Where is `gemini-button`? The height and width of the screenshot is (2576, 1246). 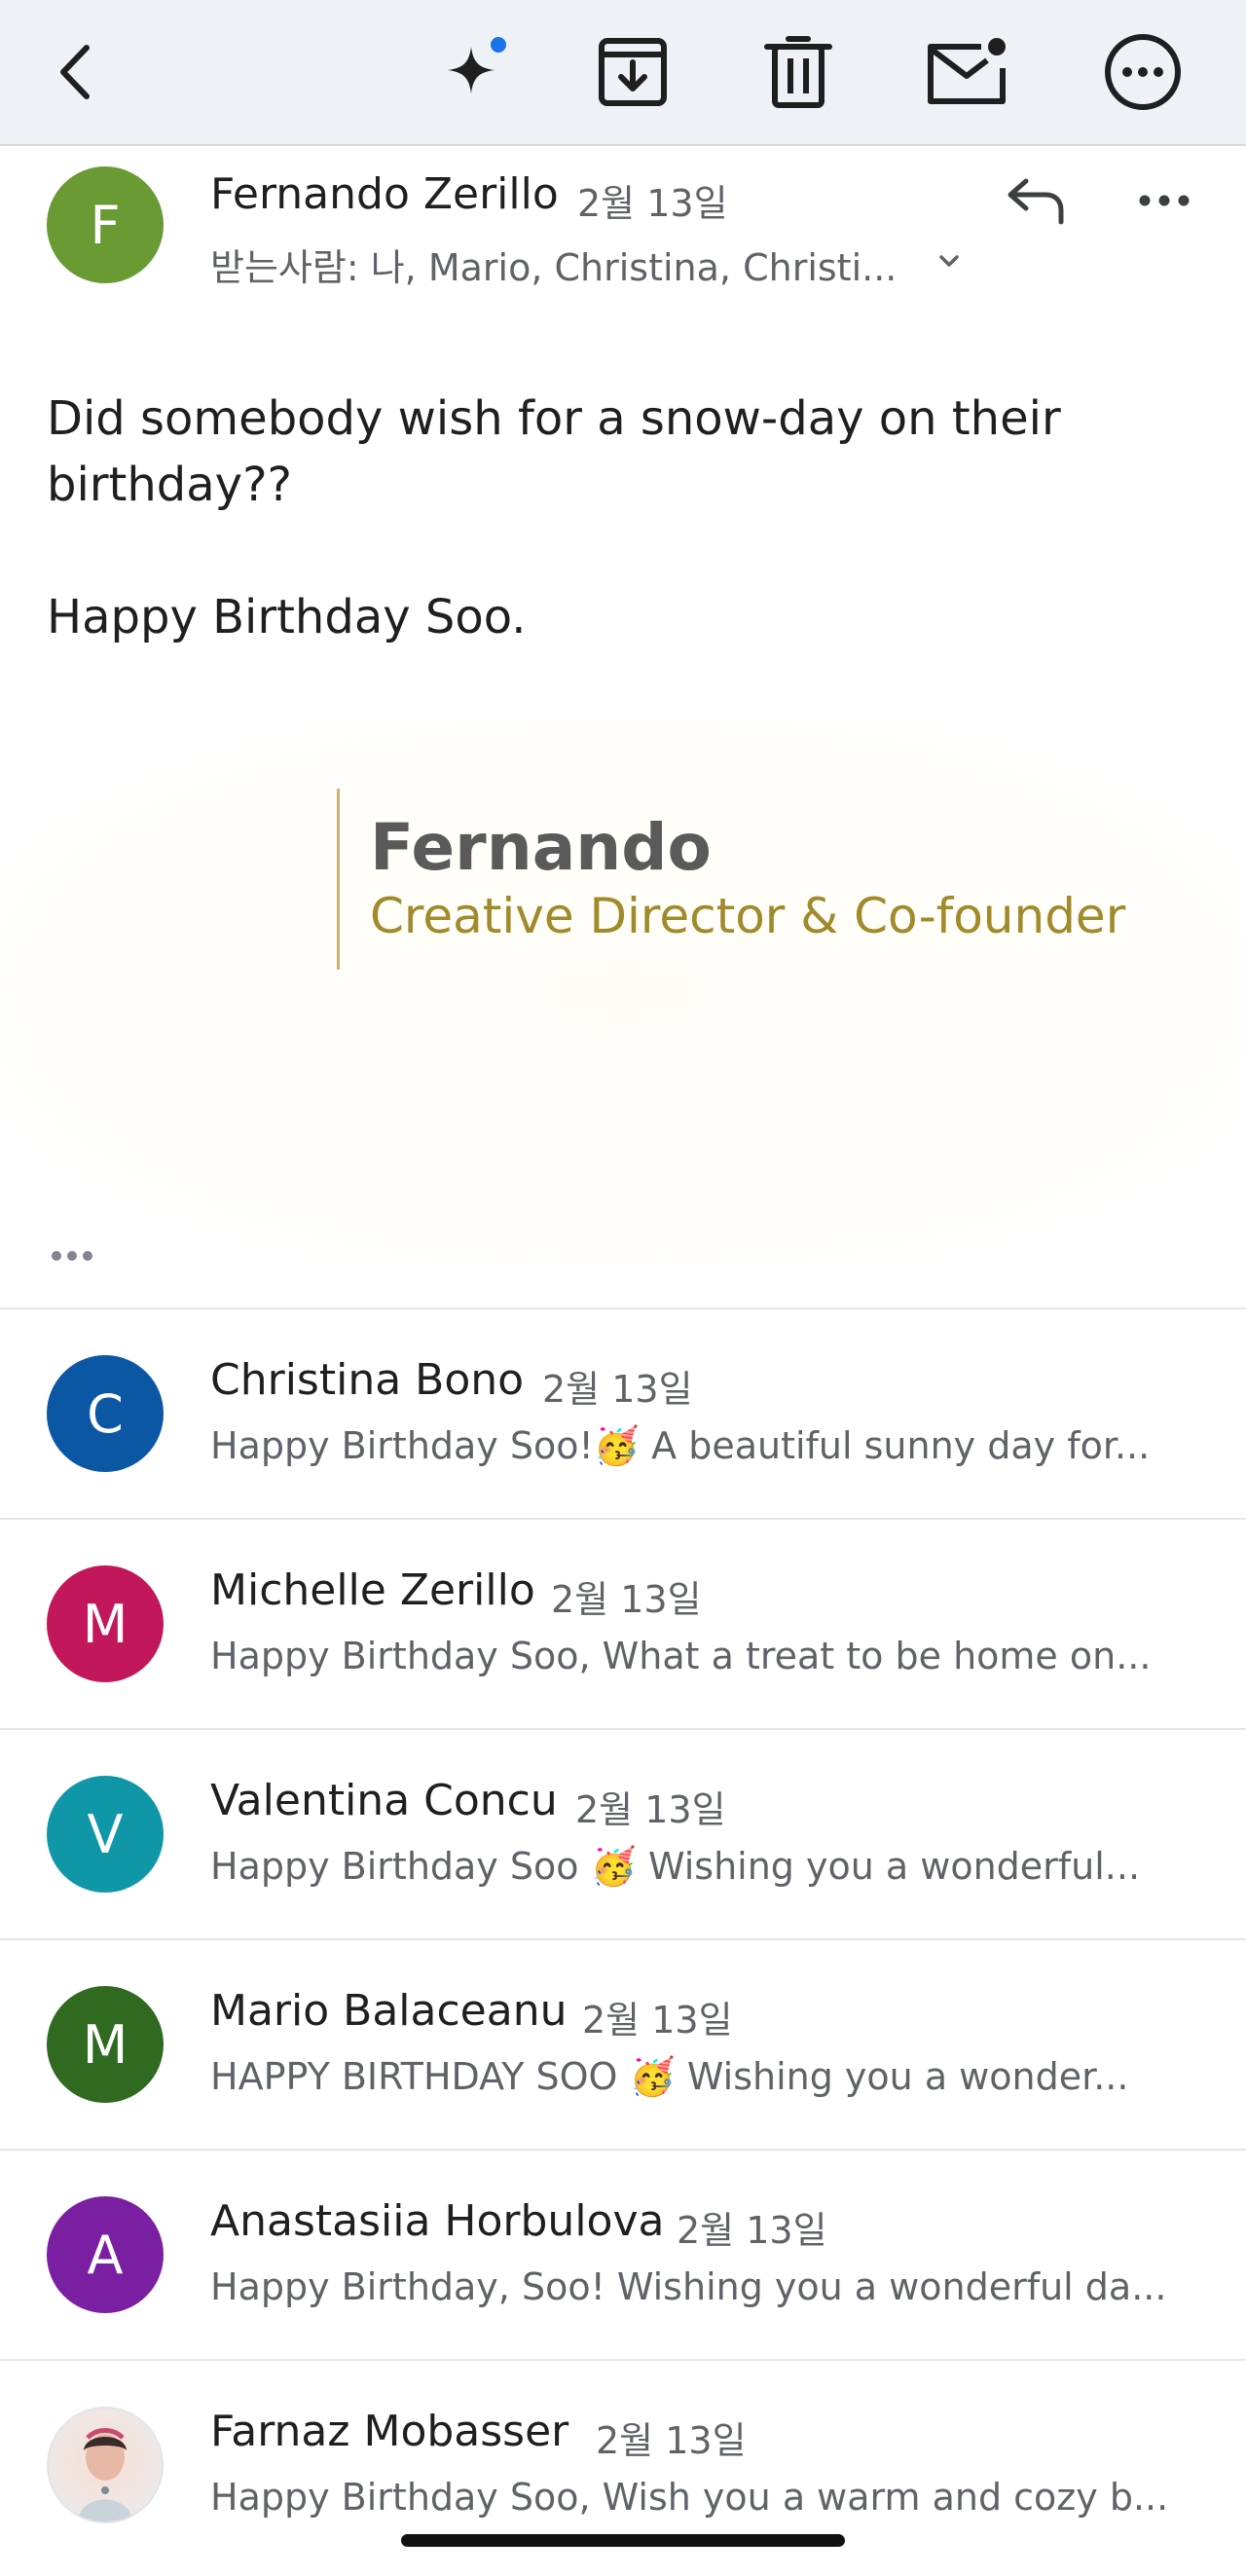
gemini-button is located at coordinates (477, 72).